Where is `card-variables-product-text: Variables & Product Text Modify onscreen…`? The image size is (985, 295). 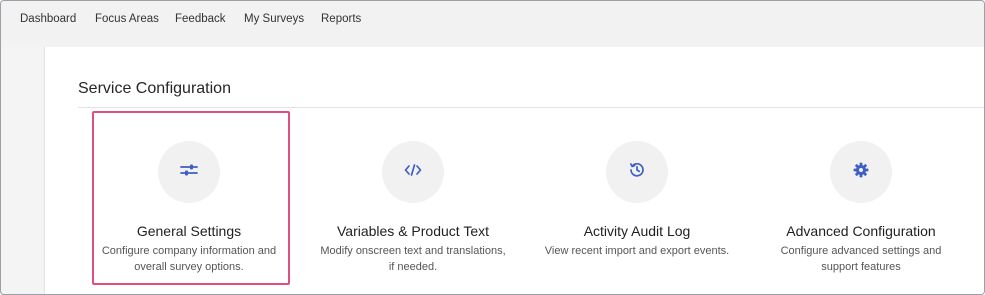 card-variables-product-text: Variables & Product Text Modify onscreen… is located at coordinates (413, 197).